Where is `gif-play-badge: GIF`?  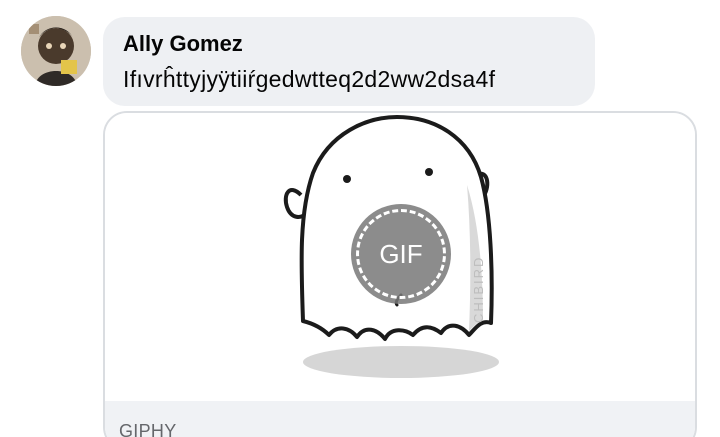
gif-play-badge: GIF is located at coordinates (401, 254).